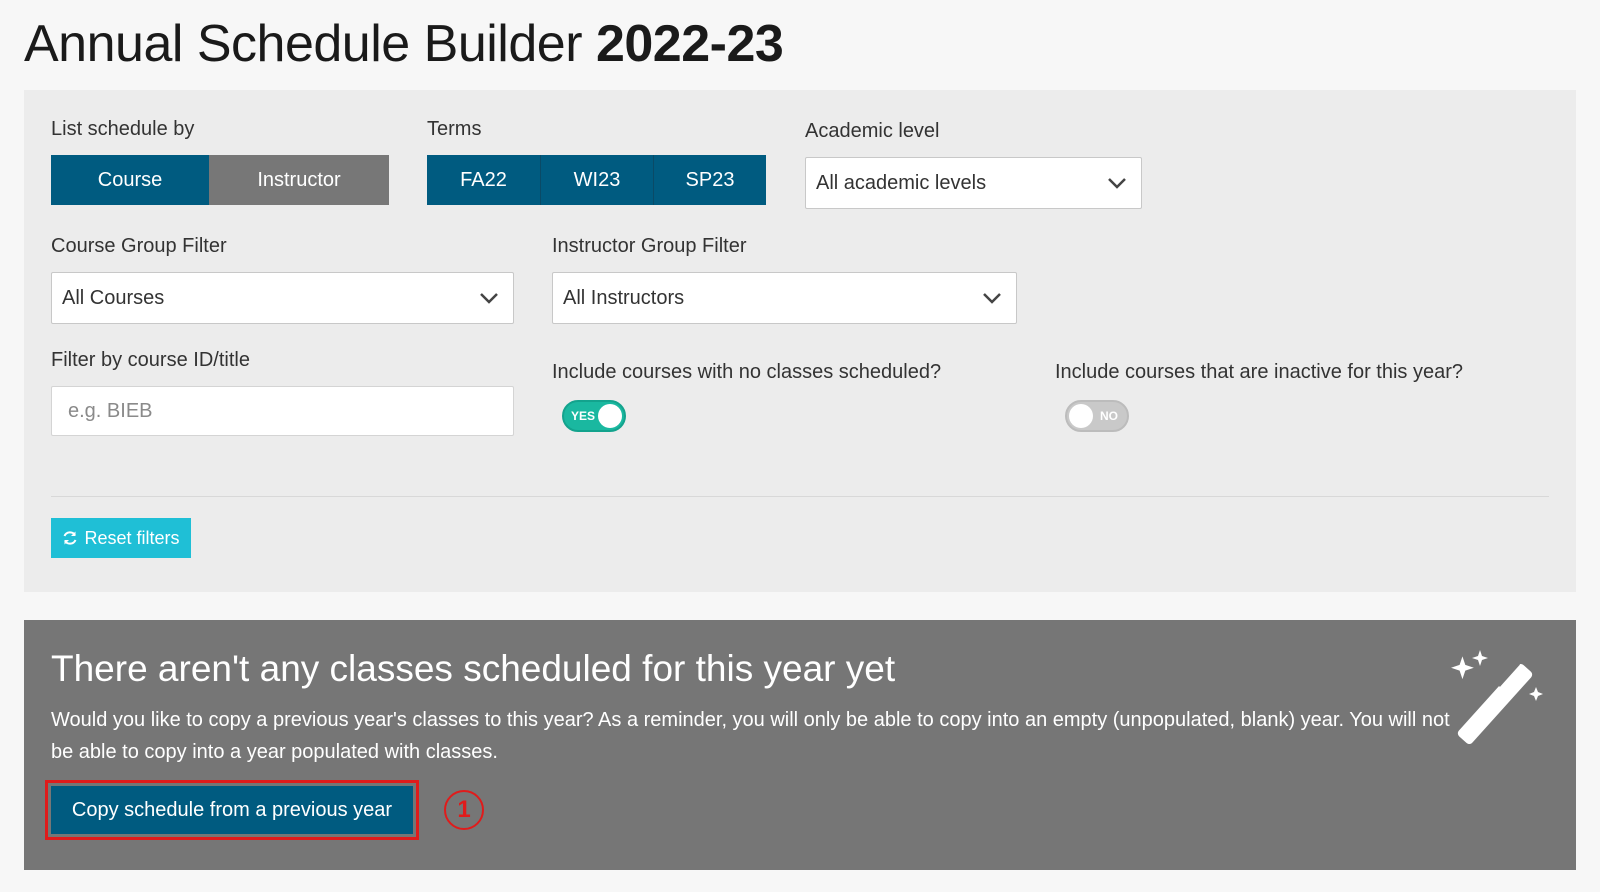  What do you see at coordinates (282, 411) in the screenshot?
I see `course-id-input` at bounding box center [282, 411].